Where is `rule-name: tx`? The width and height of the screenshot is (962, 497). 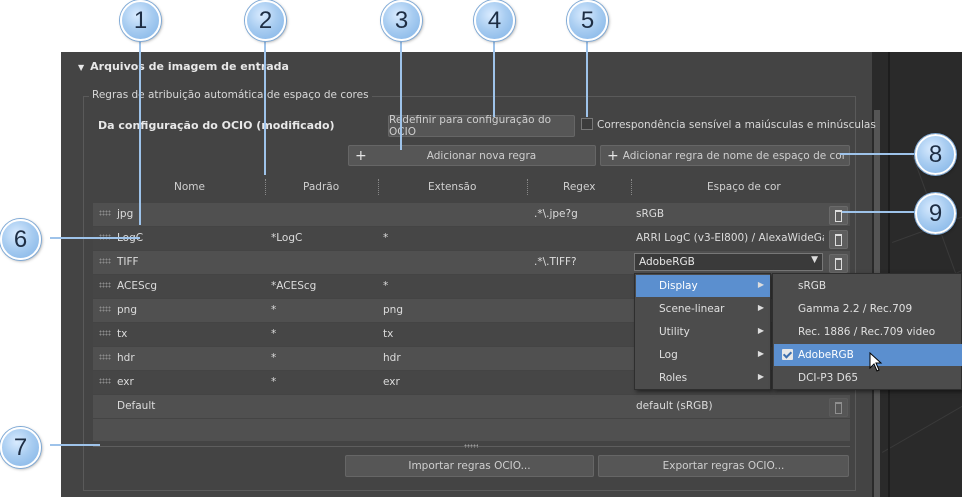
rule-name: tx is located at coordinates (122, 334).